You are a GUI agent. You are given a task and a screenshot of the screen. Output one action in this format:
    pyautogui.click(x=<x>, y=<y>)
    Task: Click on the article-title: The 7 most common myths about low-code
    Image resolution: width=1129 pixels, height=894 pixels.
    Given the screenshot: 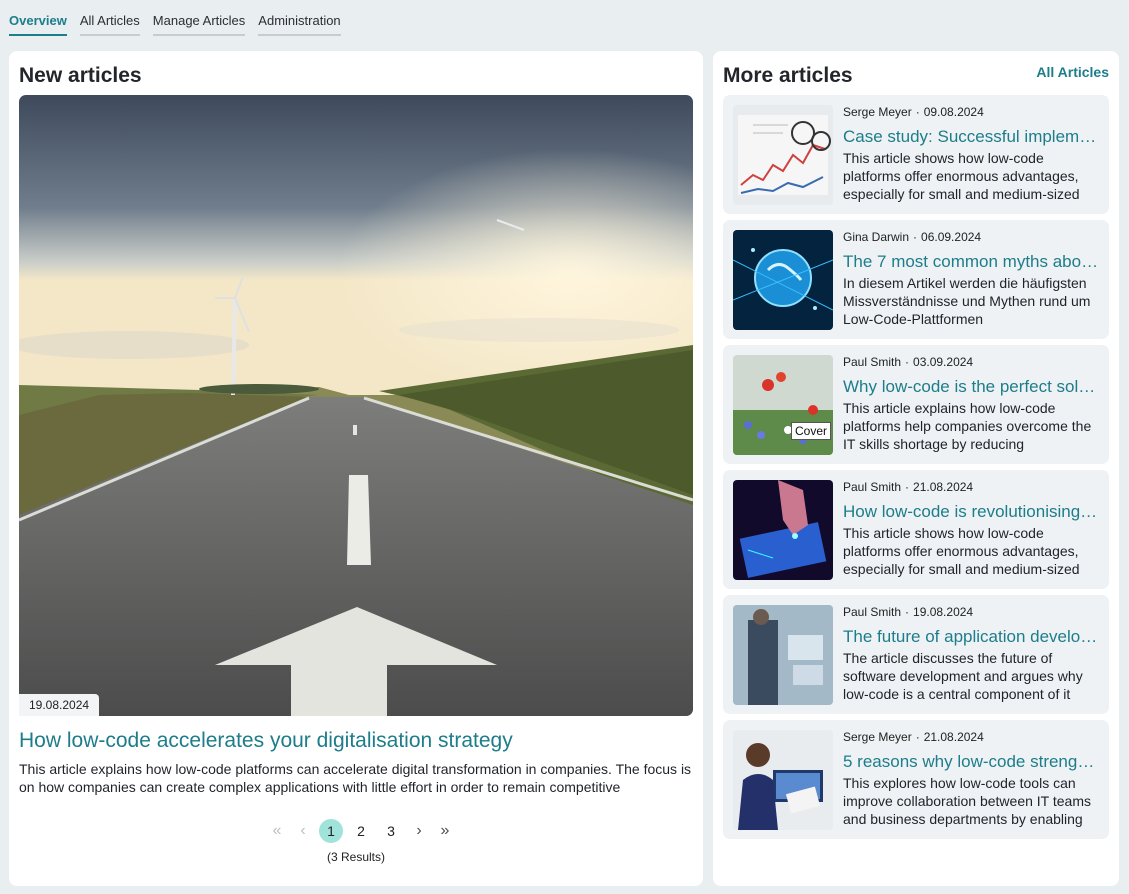 What is the action you would take?
    pyautogui.click(x=971, y=262)
    